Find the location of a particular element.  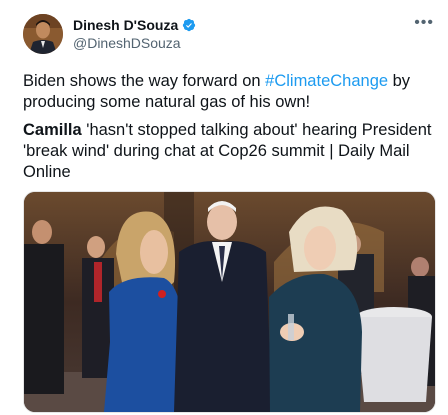

hashtag-link: #ClimateChange is located at coordinates (326, 81).